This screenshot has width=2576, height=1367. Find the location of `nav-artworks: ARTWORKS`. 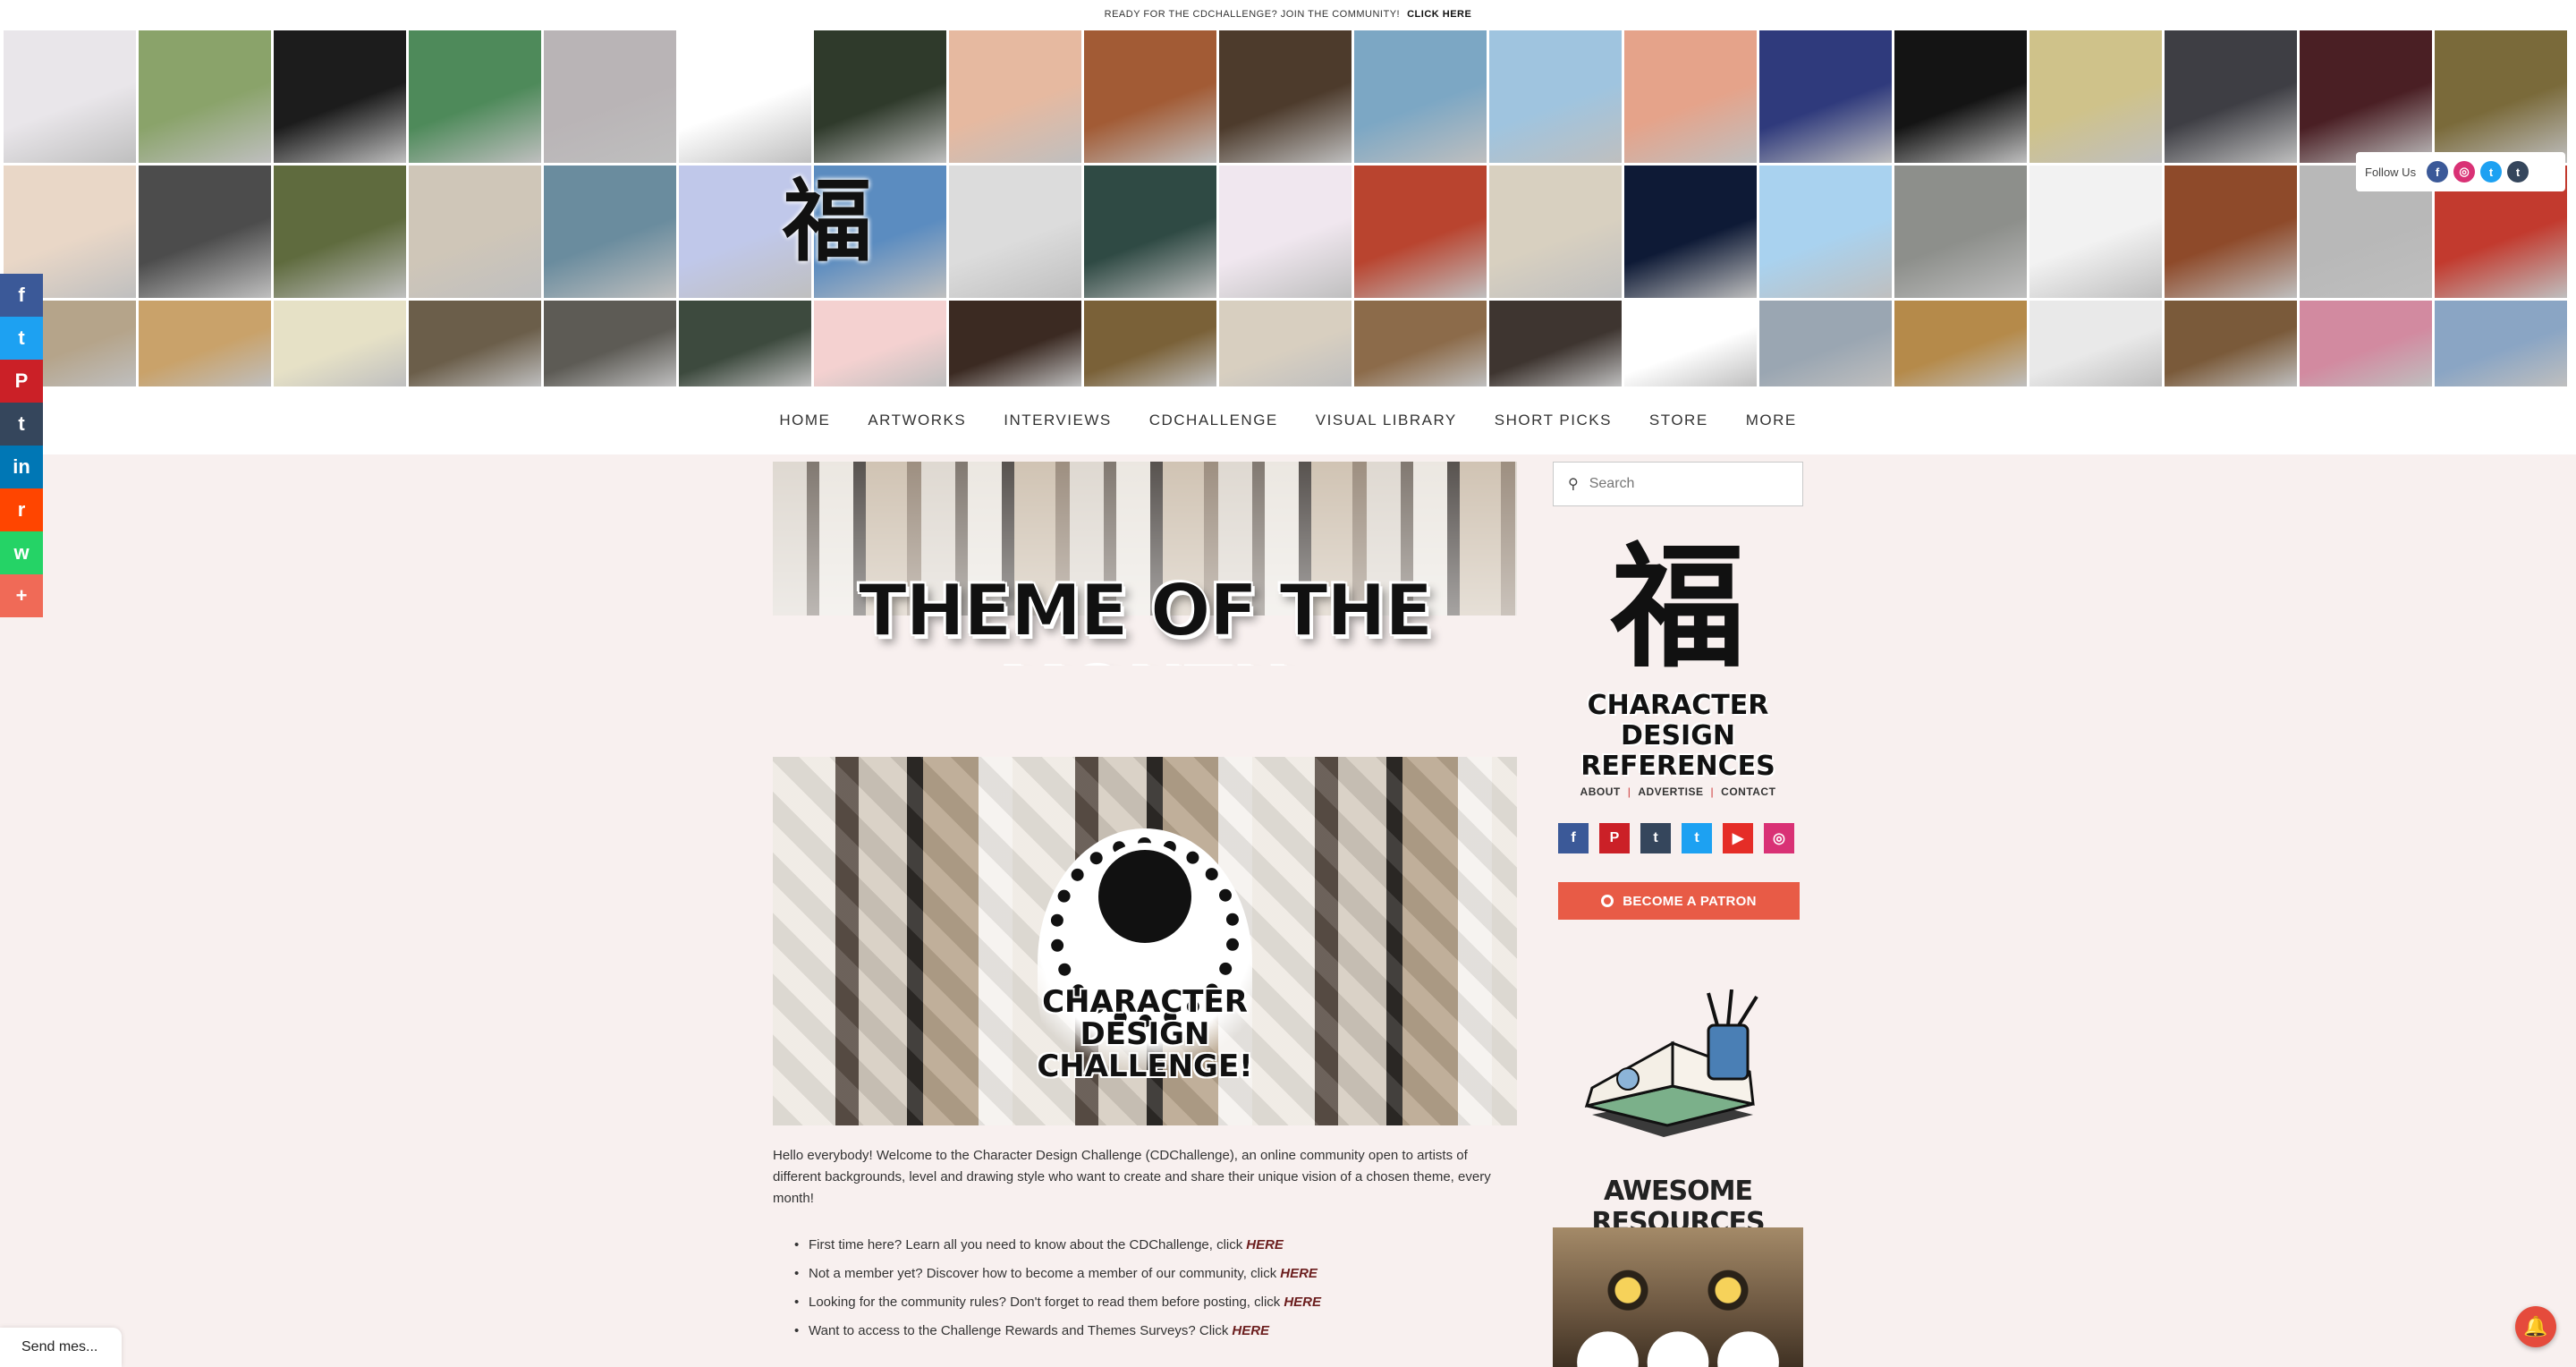

nav-artworks: ARTWORKS is located at coordinates (917, 420).